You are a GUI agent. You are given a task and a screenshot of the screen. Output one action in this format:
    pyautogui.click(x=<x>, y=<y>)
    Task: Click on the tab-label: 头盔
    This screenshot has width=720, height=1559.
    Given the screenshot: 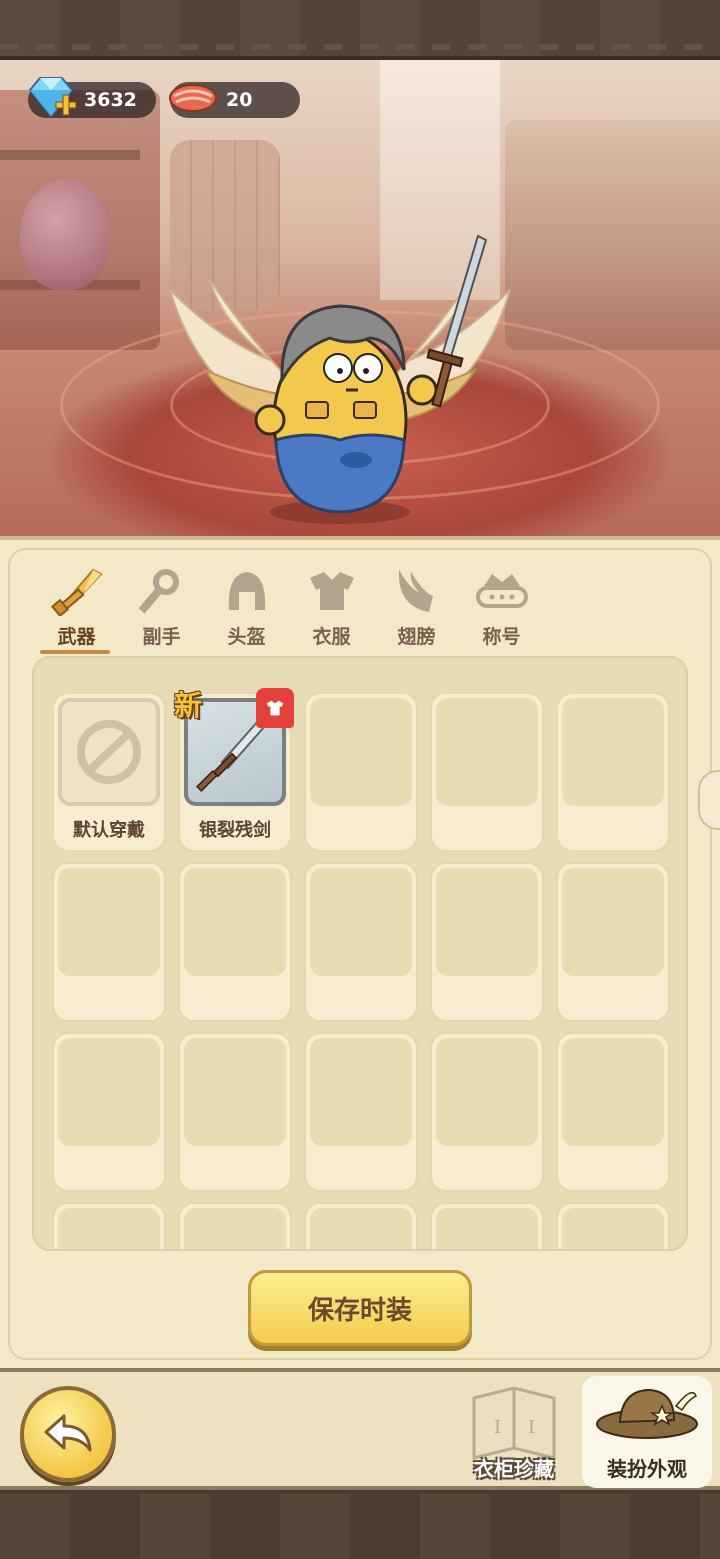 What is the action you would take?
    pyautogui.click(x=246, y=637)
    